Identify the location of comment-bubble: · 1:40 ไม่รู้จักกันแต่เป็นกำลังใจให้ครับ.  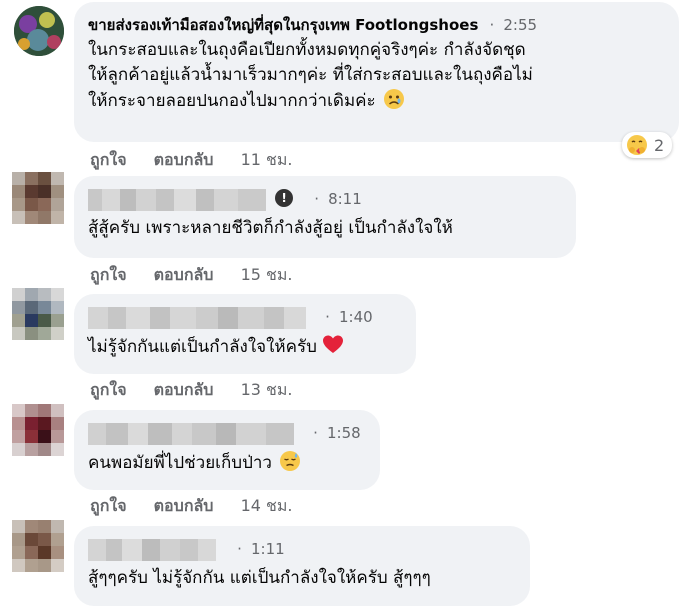
(245, 334).